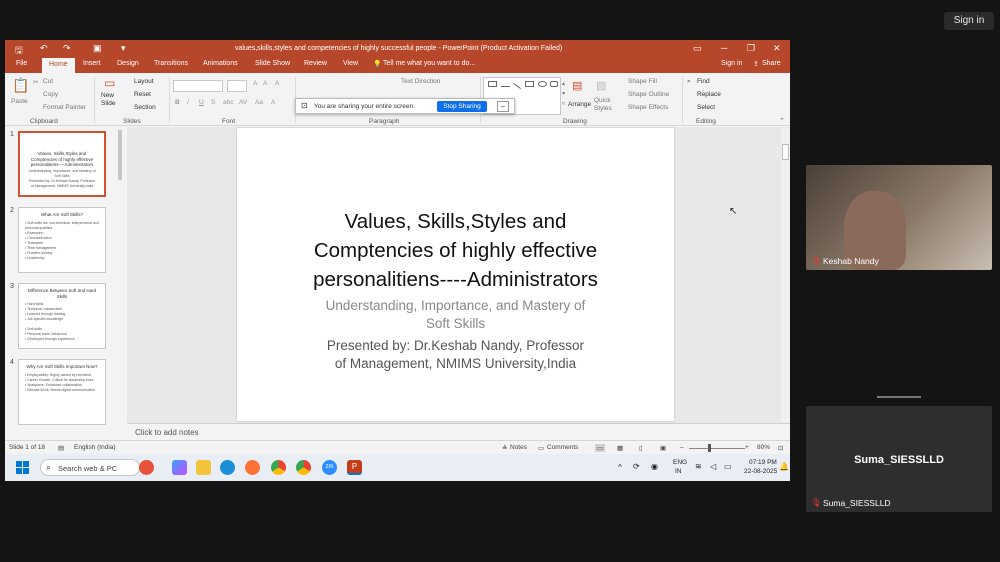  I want to click on zoom-slider, so click(717, 448).